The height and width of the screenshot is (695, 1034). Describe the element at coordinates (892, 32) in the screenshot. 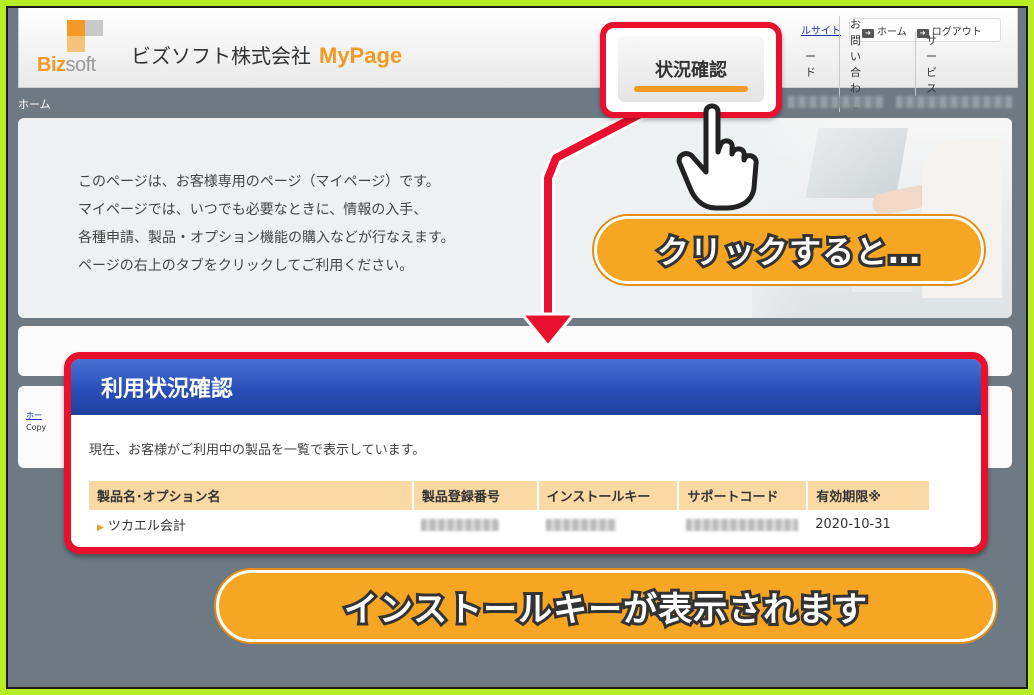

I see `home-link-label: ホーム` at that location.